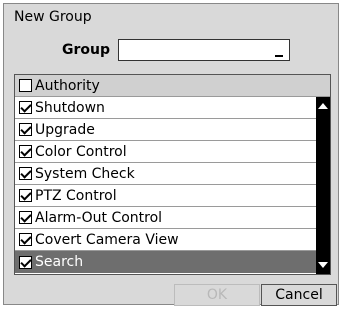  What do you see at coordinates (99, 217) in the screenshot?
I see `list-item-label: Alarm-Out Control` at bounding box center [99, 217].